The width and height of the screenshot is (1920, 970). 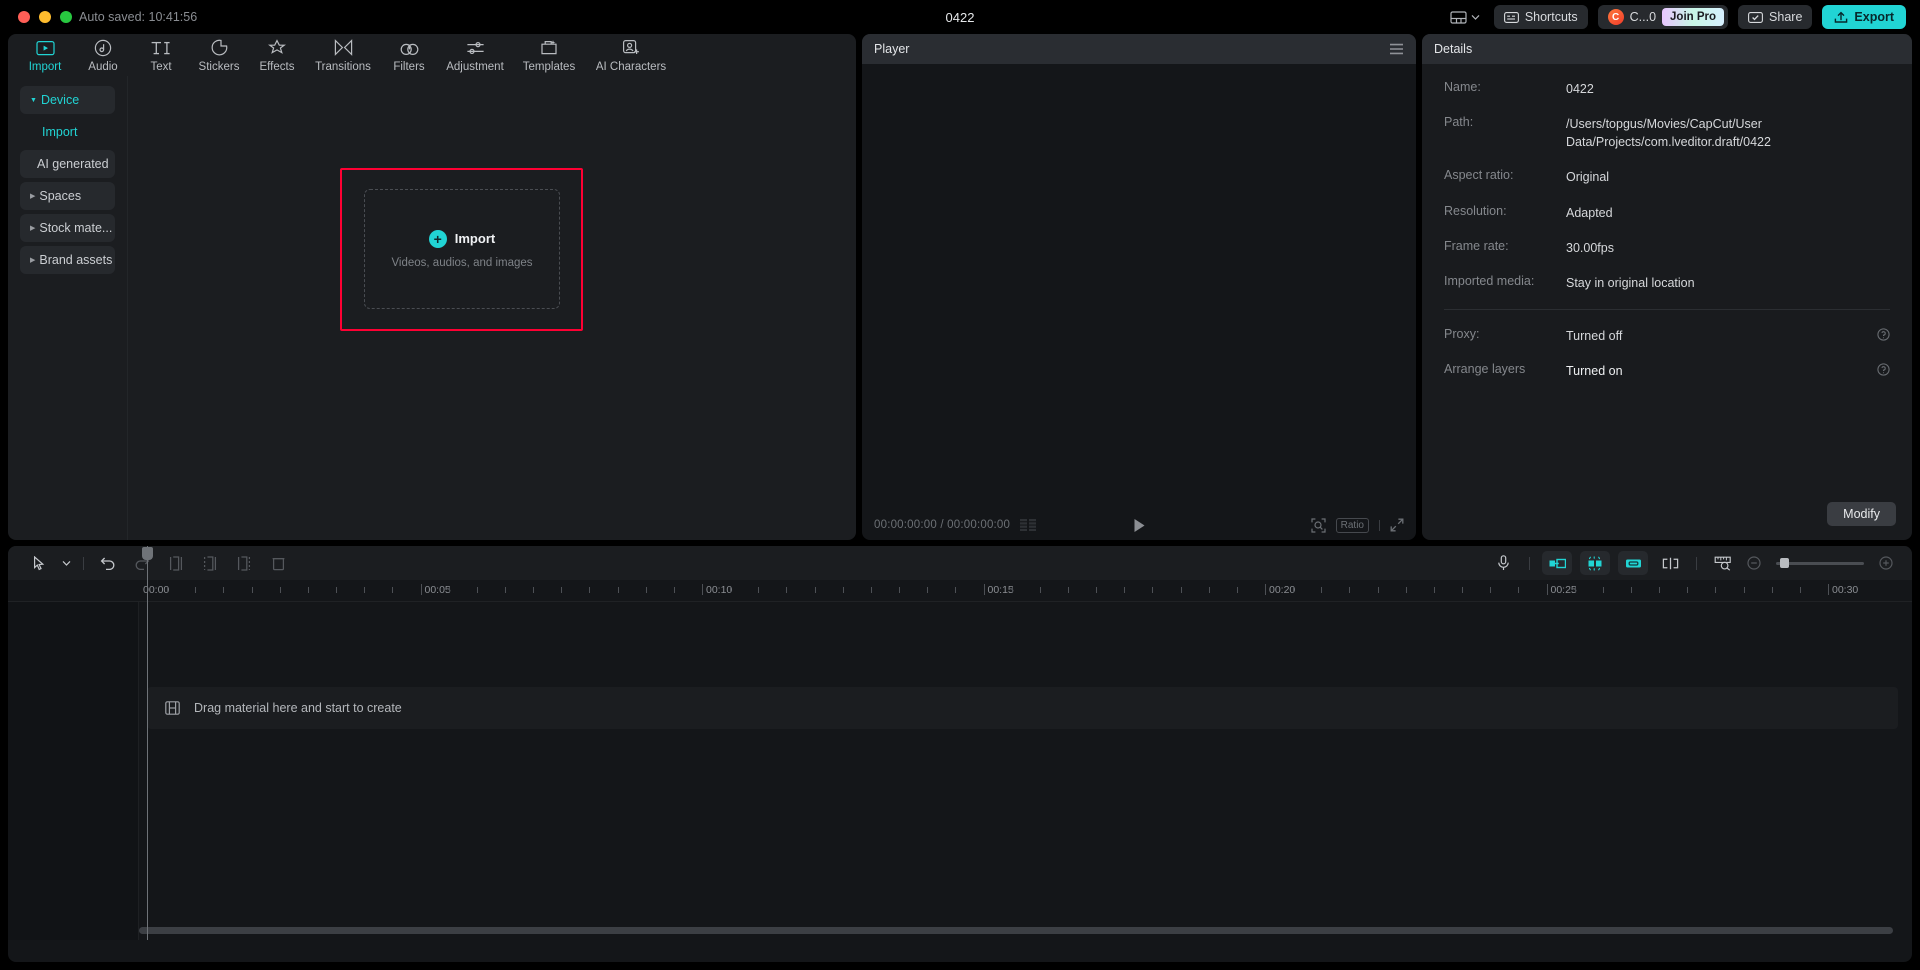 I want to click on zoom-fit-icon, so click(x=1318, y=525).